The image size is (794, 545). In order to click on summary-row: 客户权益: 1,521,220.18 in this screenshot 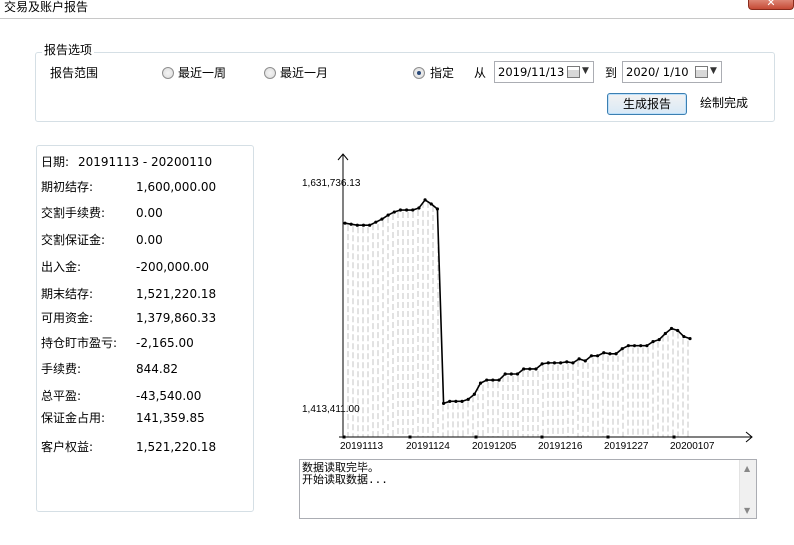, I will do `click(128, 447)`.